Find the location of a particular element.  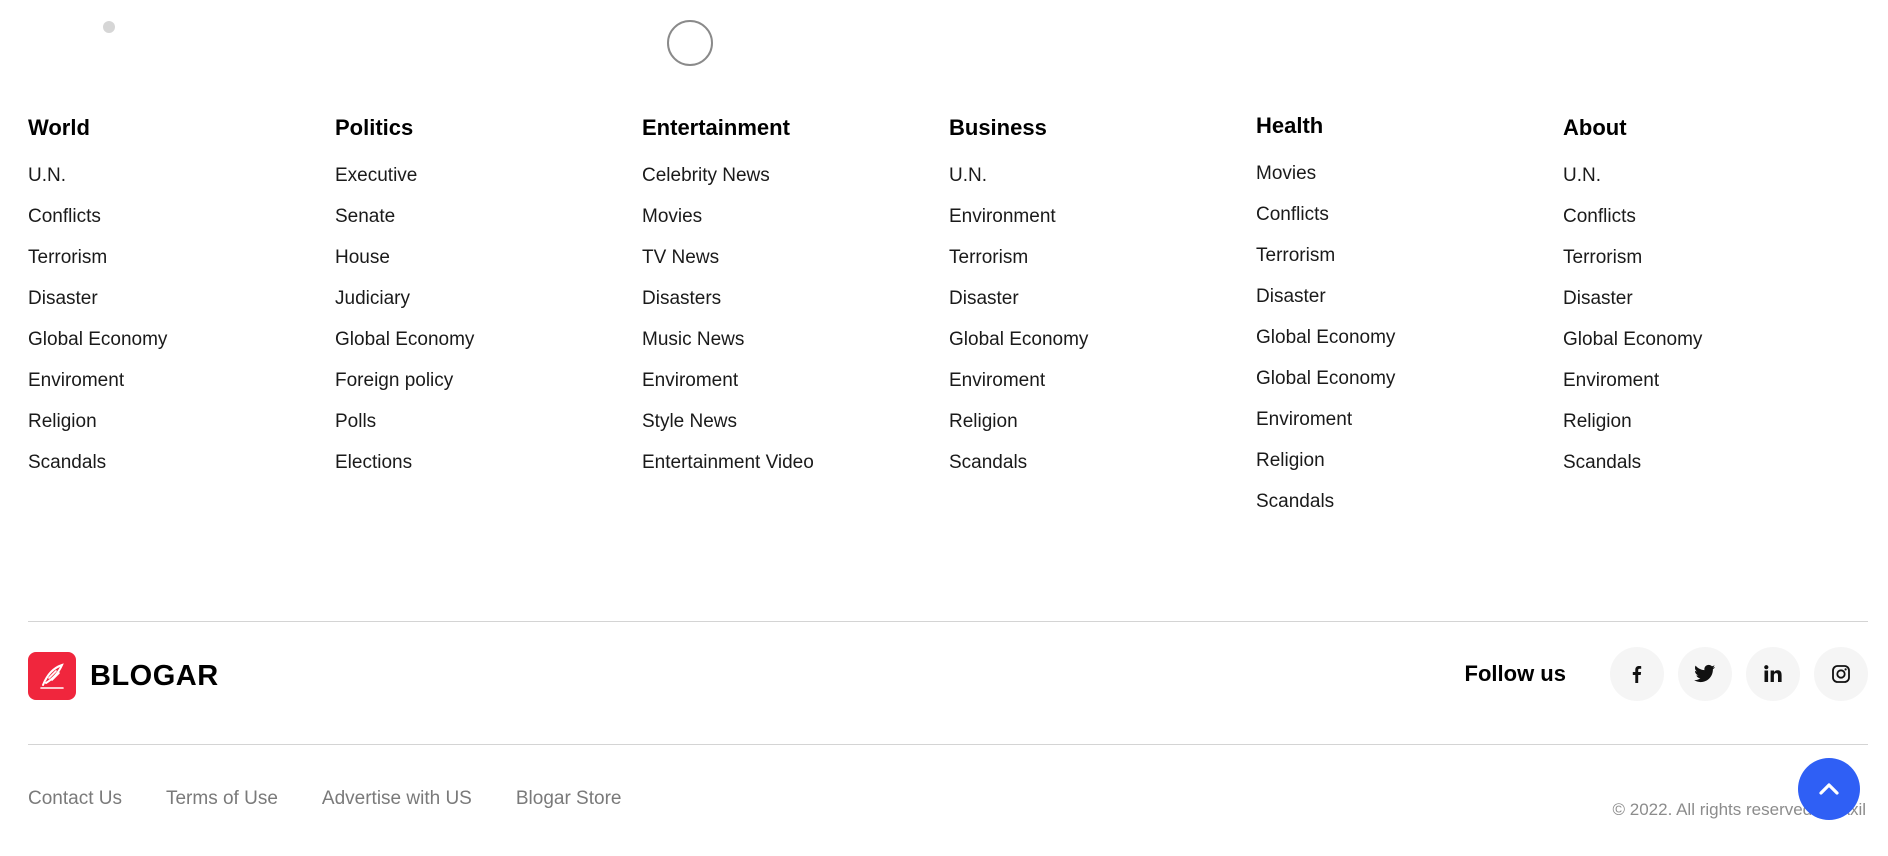

twitter-icon is located at coordinates (1705, 673).